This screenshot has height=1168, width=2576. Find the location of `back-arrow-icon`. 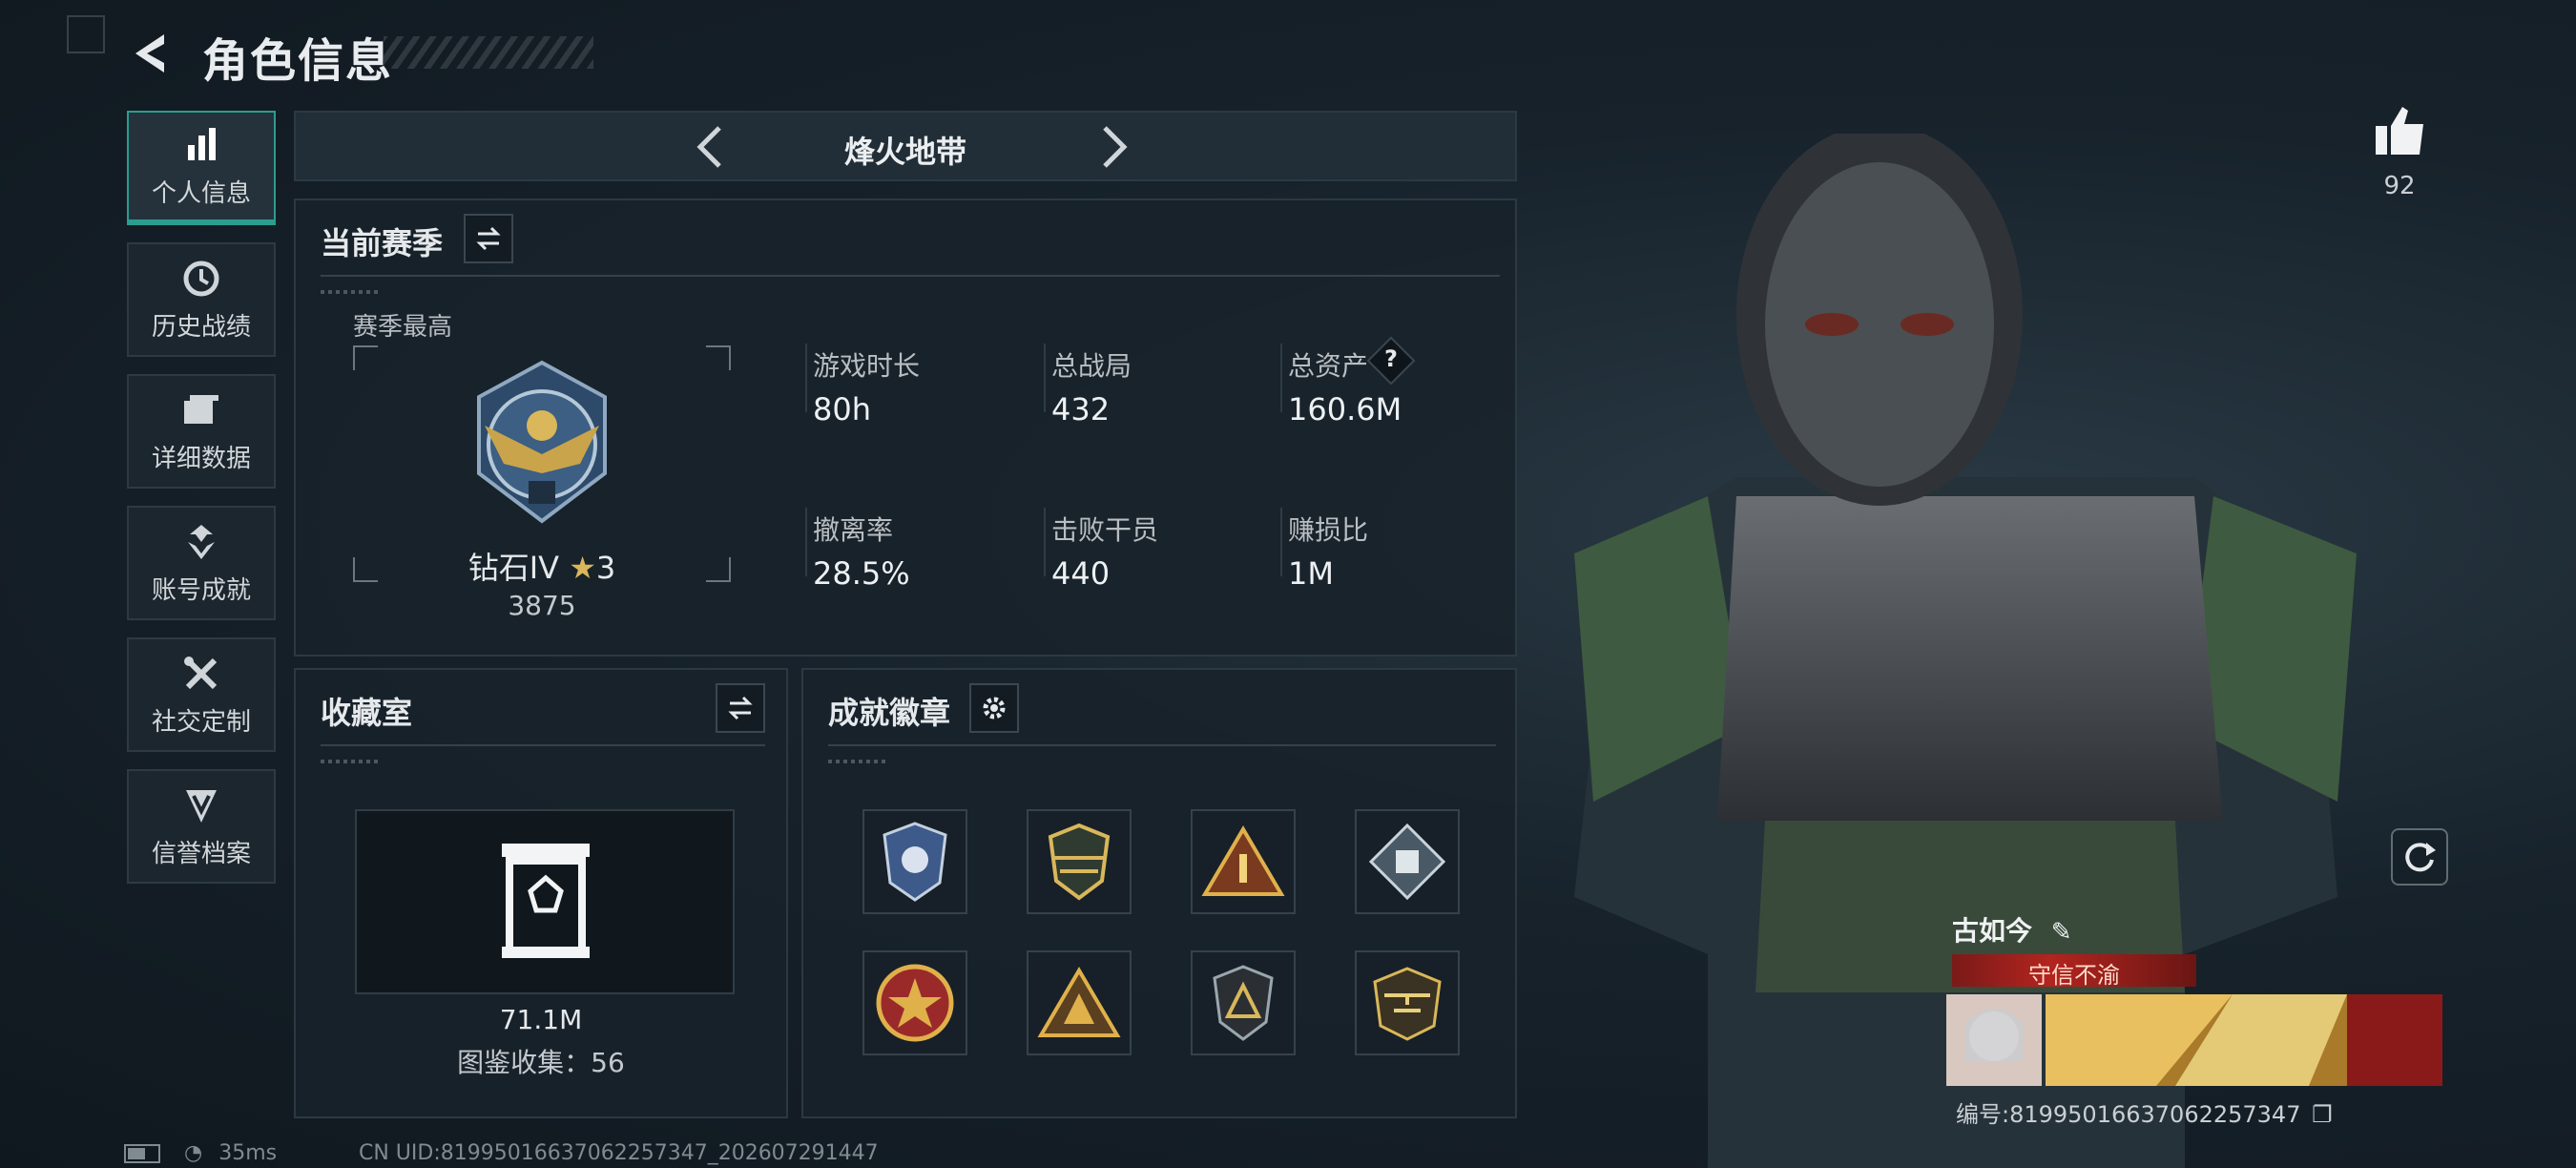

back-arrow-icon is located at coordinates (150, 53).